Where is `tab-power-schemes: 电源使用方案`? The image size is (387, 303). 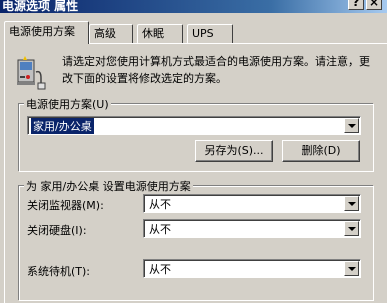 tab-power-schemes: 电源使用方案 is located at coordinates (46, 32).